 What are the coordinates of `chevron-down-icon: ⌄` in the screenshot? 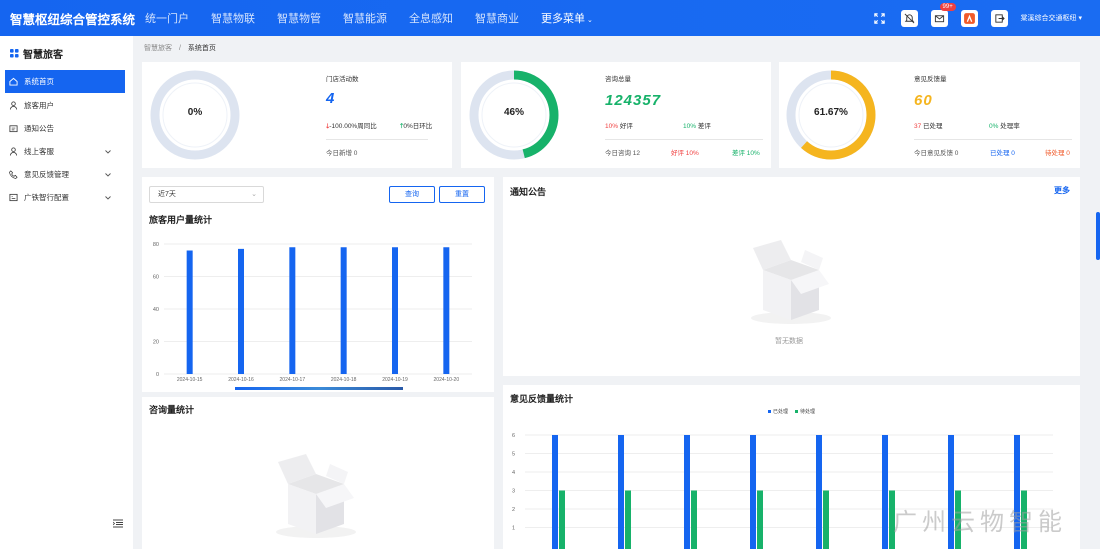 It's located at (254, 194).